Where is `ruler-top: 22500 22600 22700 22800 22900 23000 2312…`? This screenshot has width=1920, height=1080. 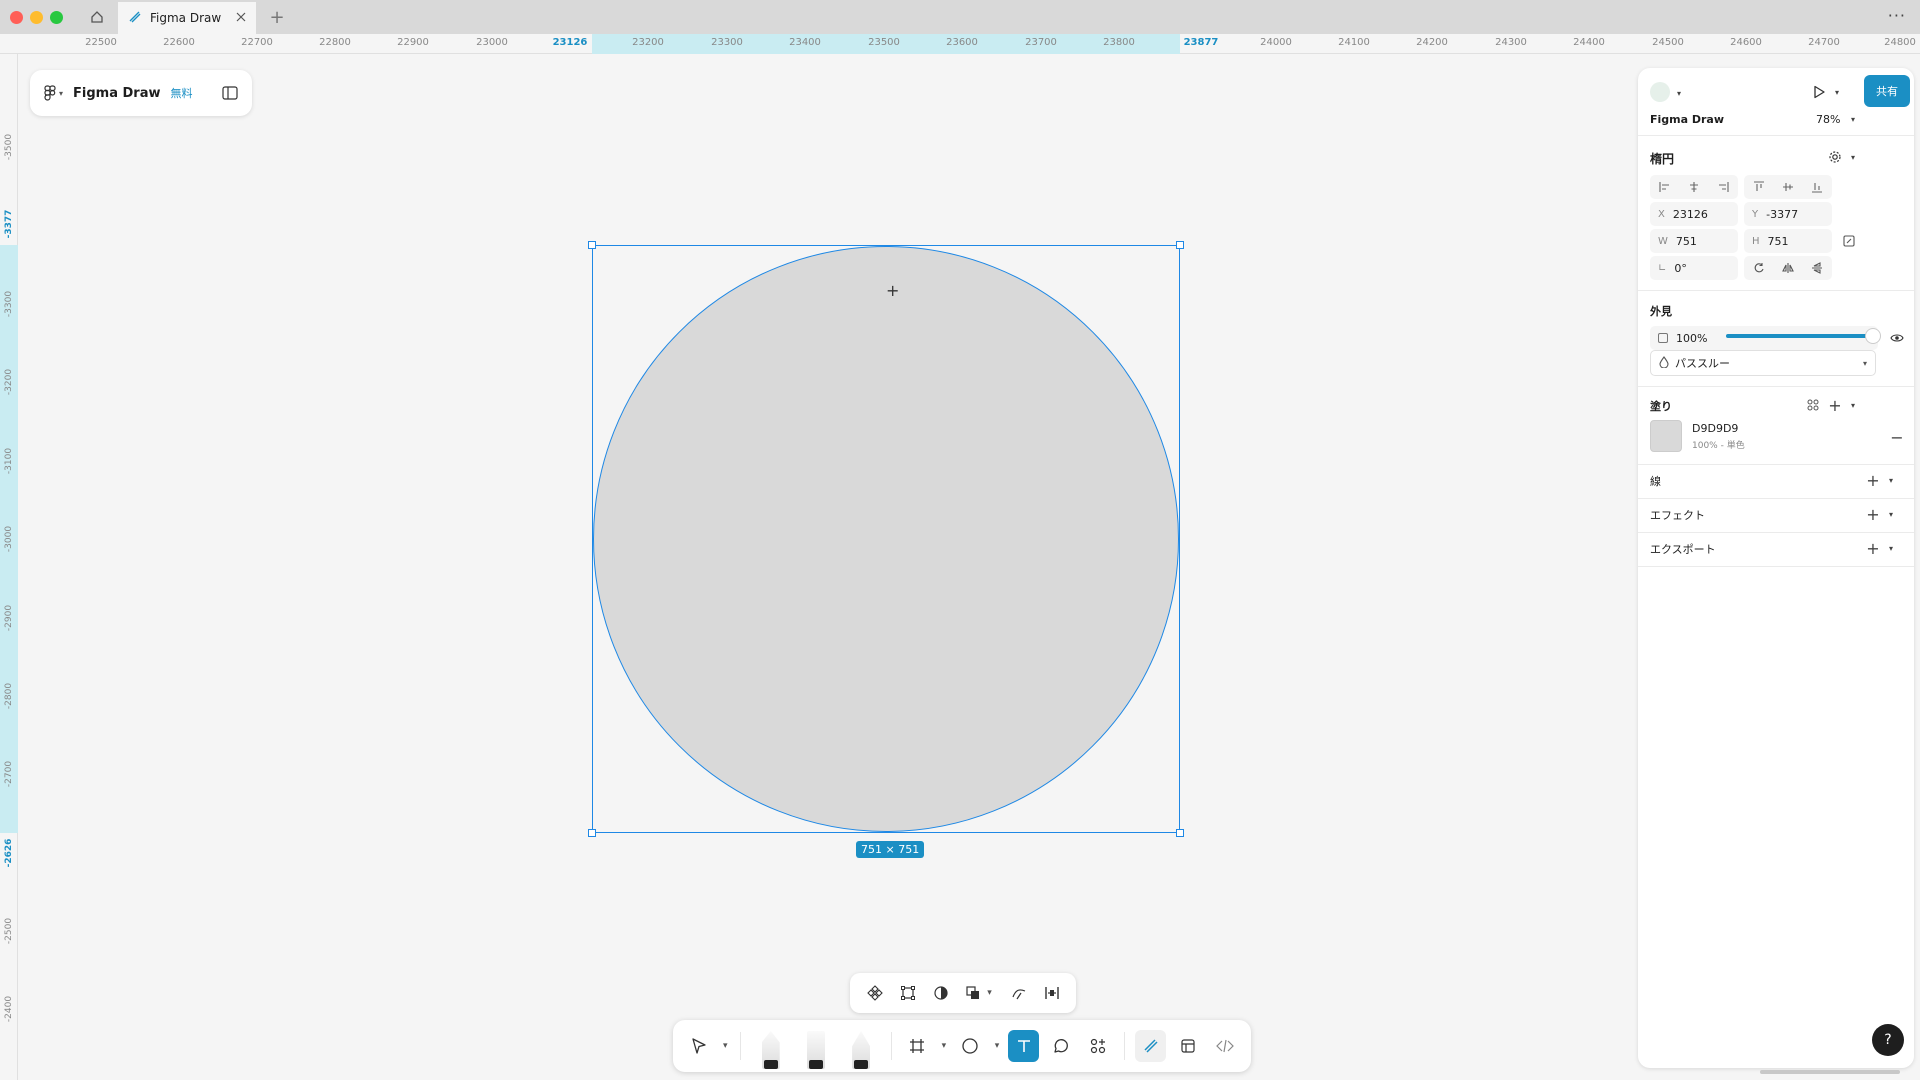 ruler-top: 22500 22600 22700 22800 22900 23000 2312… is located at coordinates (960, 44).